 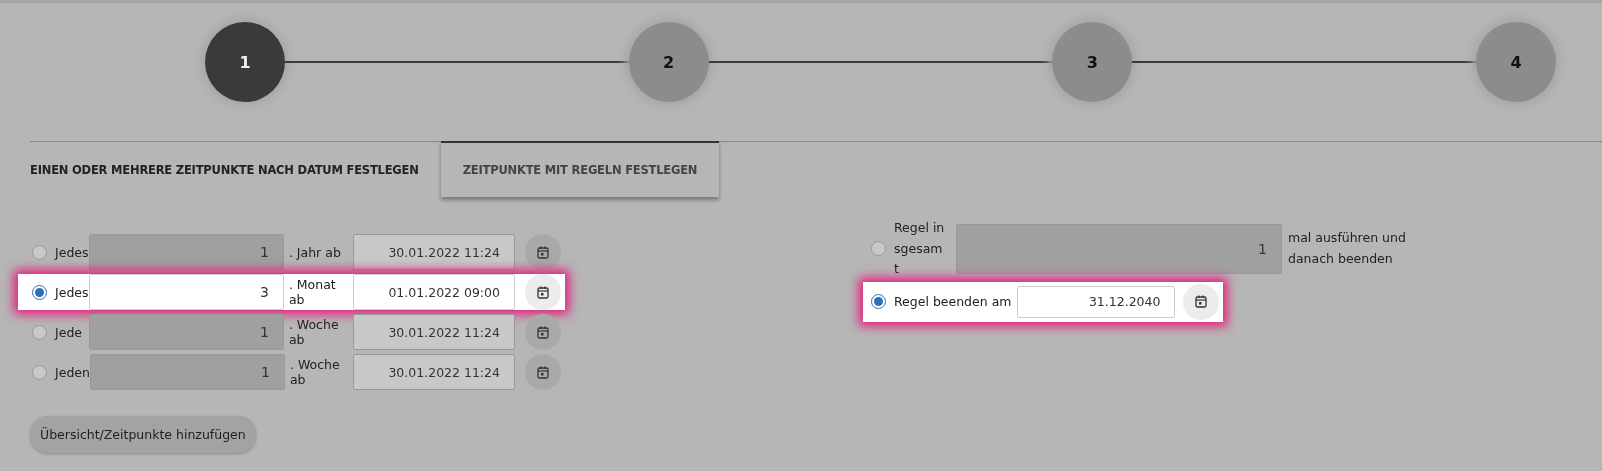 I want to click on date-field: 31.12.2040, so click(x=1096, y=301).